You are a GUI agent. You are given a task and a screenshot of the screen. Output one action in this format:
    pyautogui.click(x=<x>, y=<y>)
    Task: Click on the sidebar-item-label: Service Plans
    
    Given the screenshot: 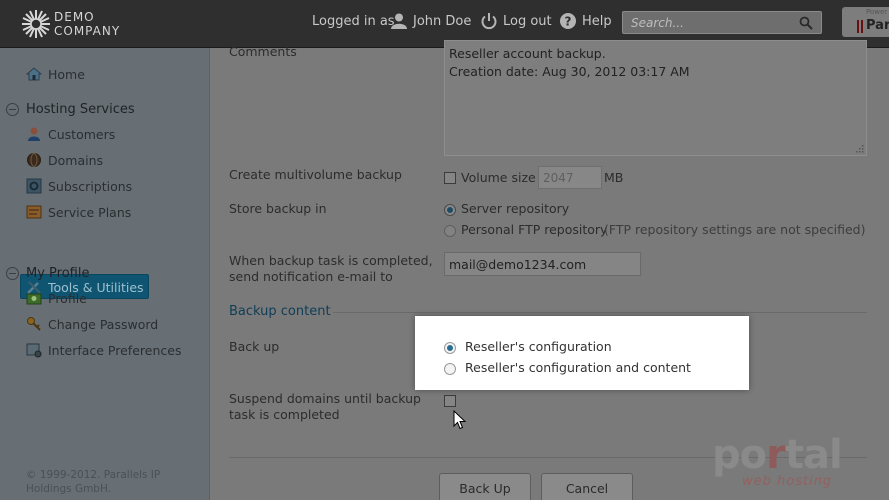 What is the action you would take?
    pyautogui.click(x=90, y=212)
    